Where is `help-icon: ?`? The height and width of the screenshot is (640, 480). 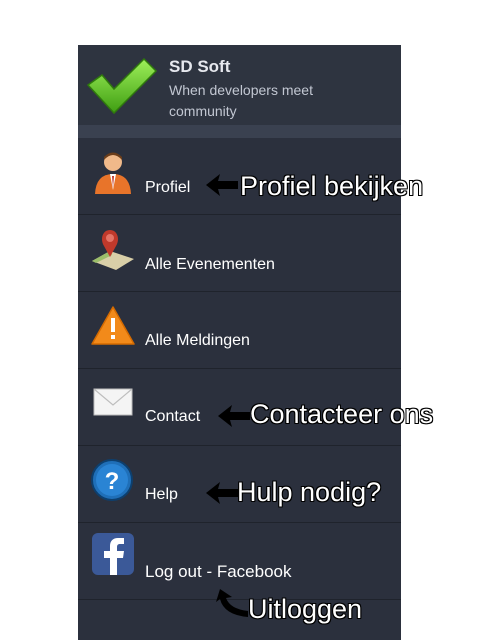 help-icon: ? is located at coordinates (112, 480).